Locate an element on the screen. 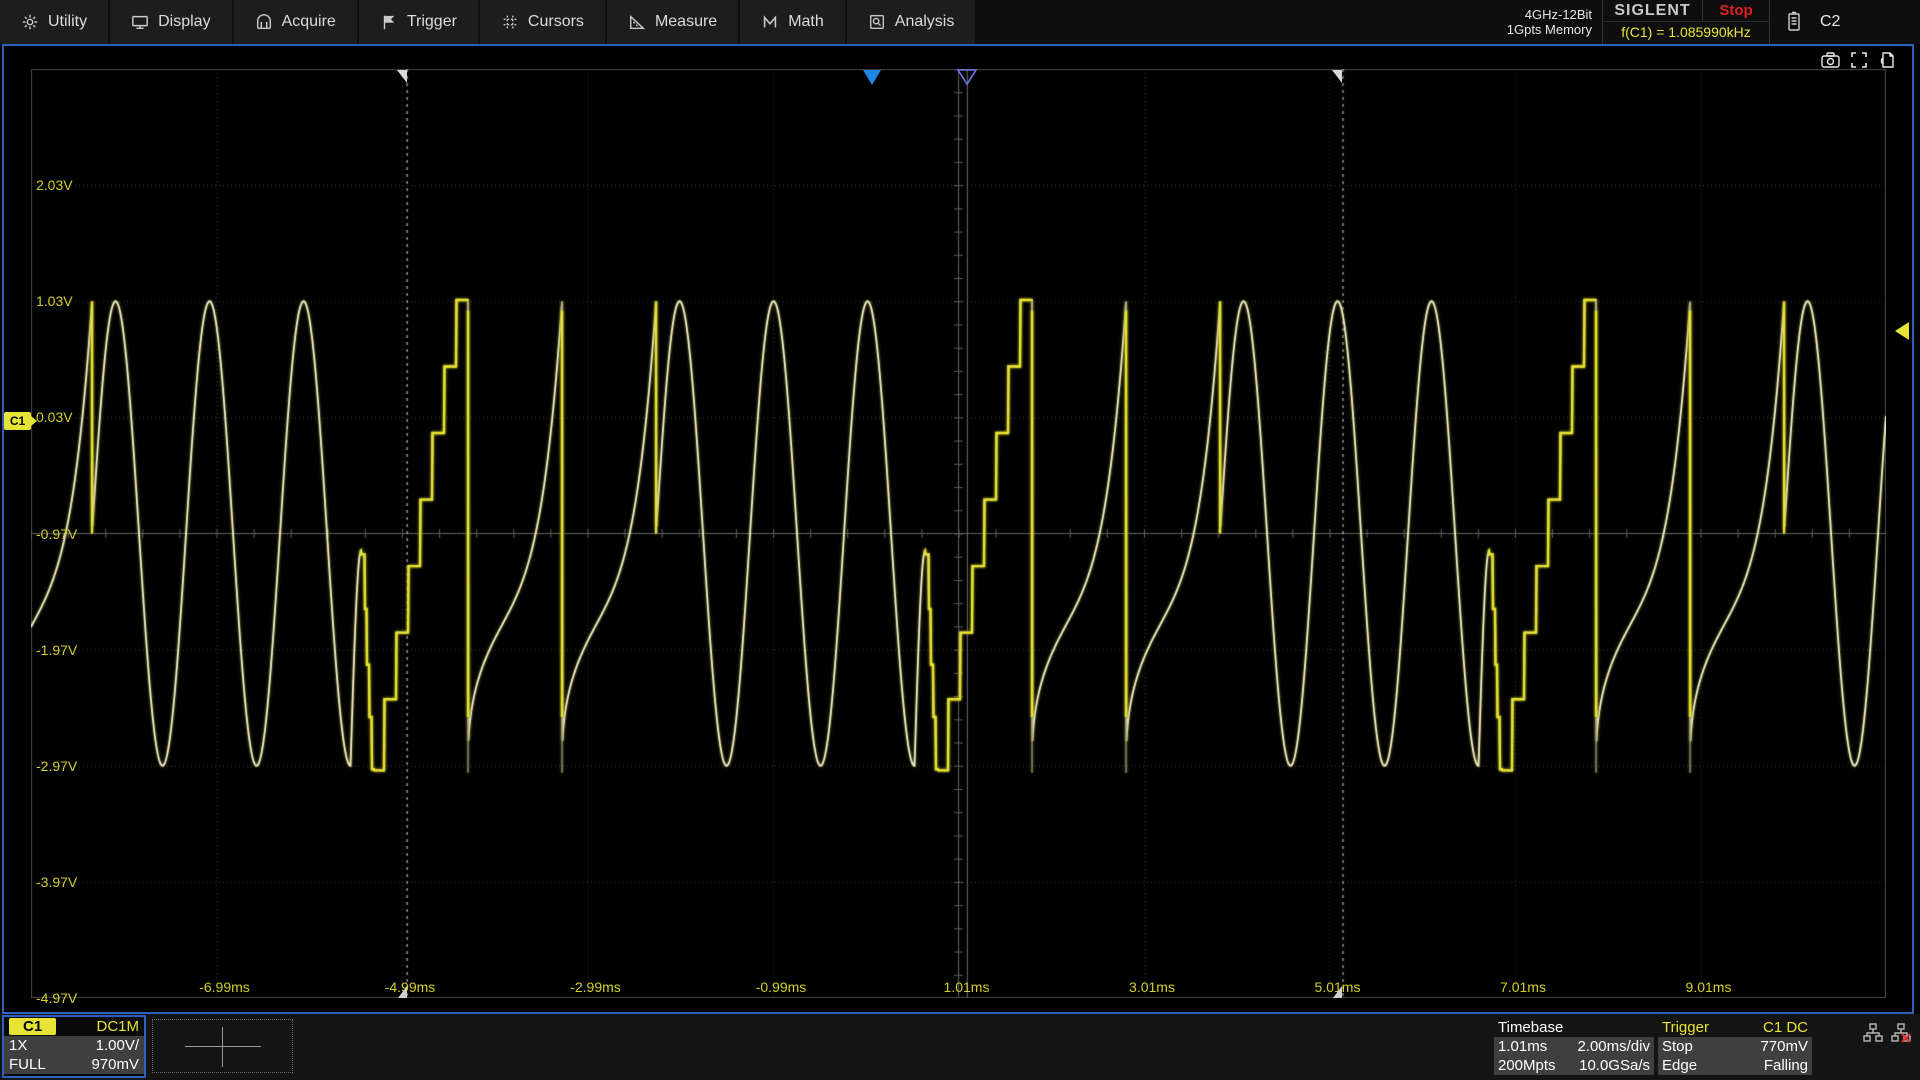 This screenshot has height=1080, width=1920. channel-row-2: 1X 1.00V/ is located at coordinates (74, 1045).